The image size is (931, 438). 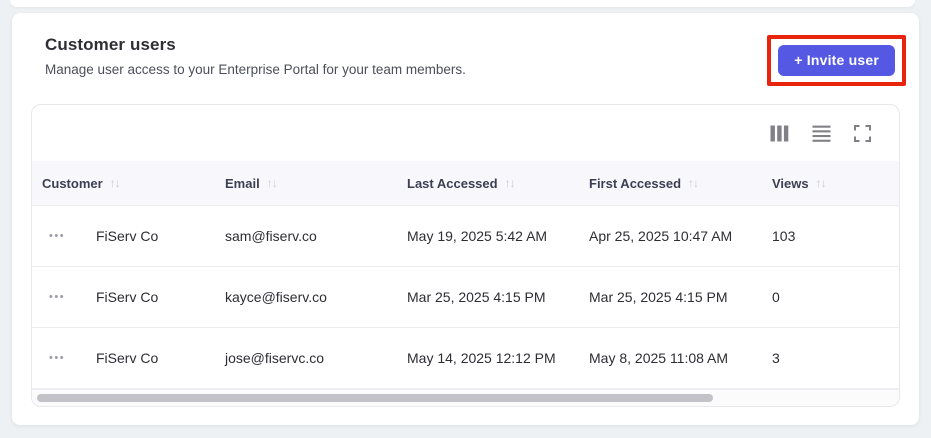 I want to click on columns-icon, so click(x=779, y=133).